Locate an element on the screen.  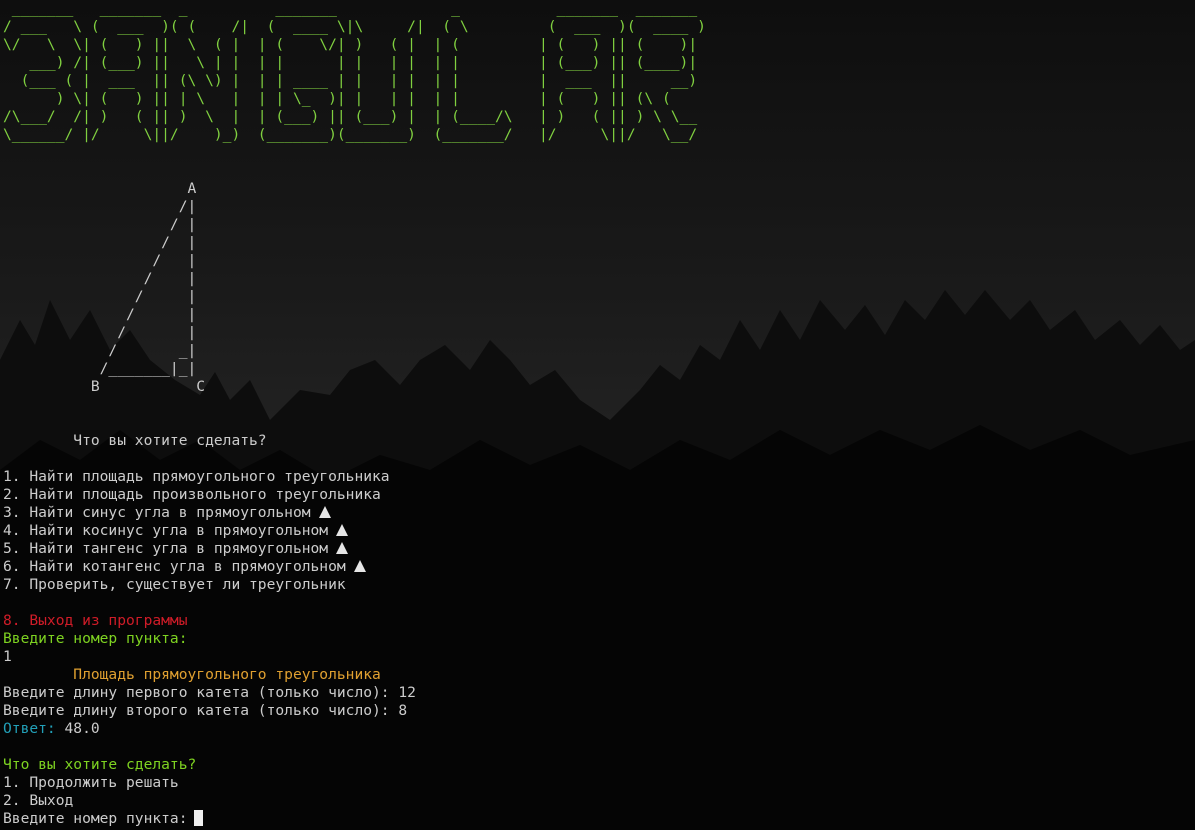
continue-prompt: Что вы хотите сделать? is located at coordinates (100, 764).